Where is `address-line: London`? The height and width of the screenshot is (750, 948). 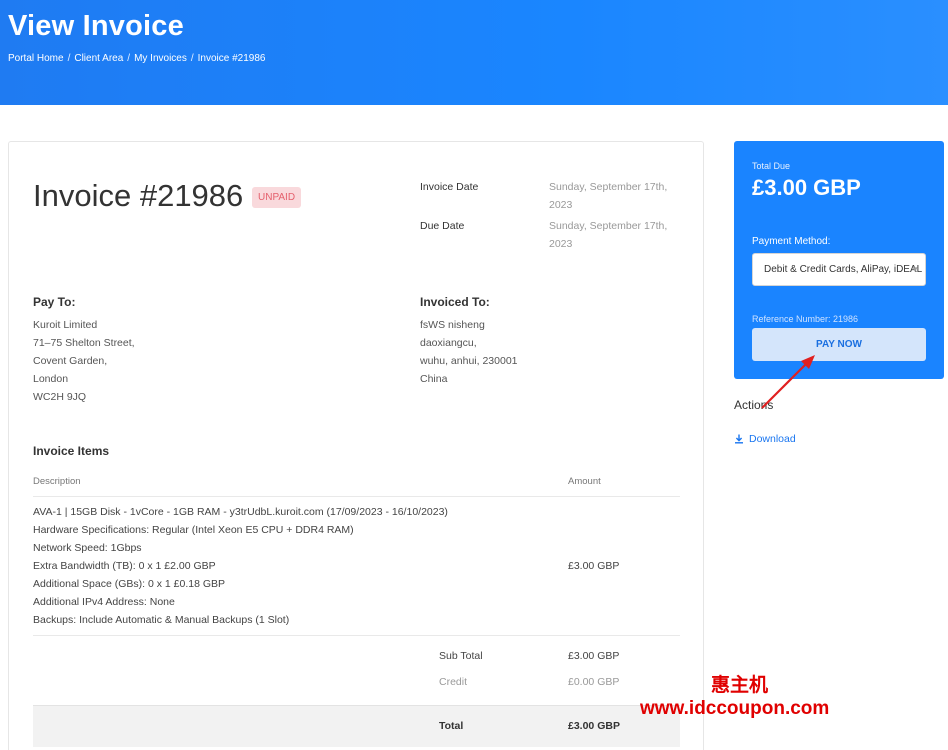 address-line: London is located at coordinates (51, 379).